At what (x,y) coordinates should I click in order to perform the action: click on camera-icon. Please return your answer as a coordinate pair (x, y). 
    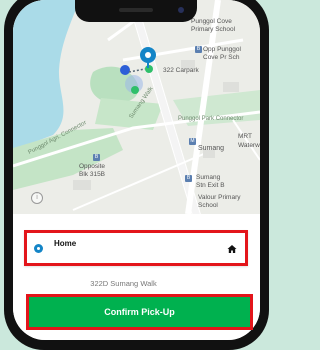
    Looking at the image, I should click on (181, 10).